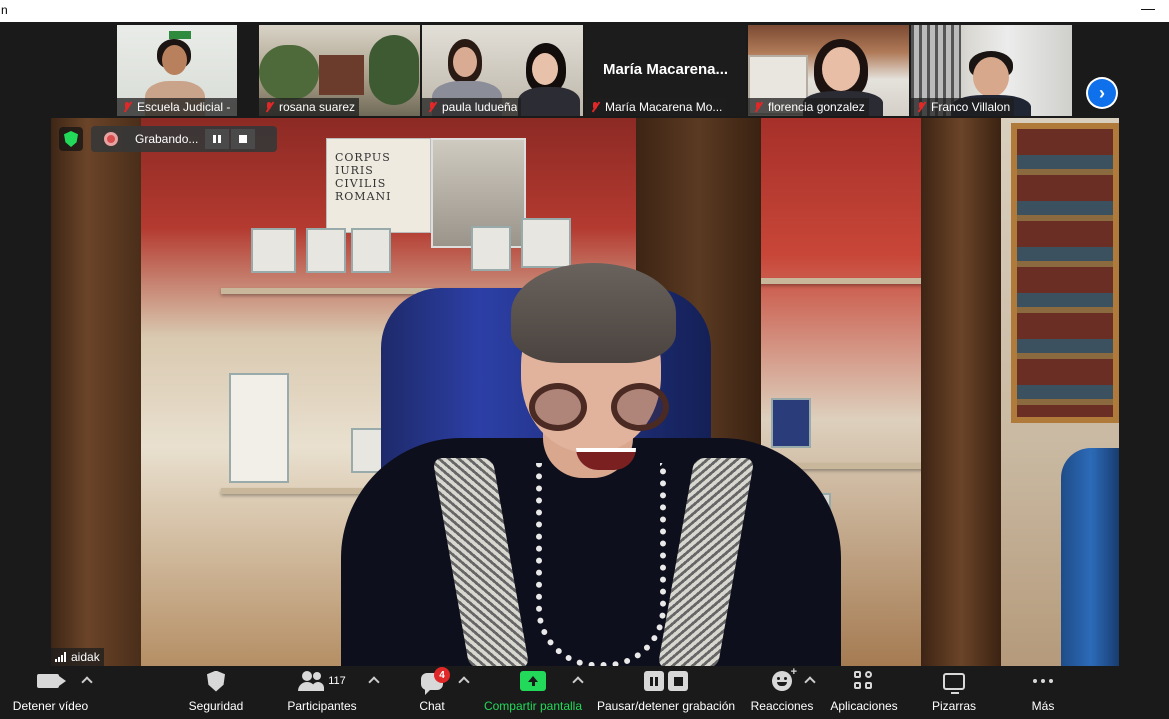  What do you see at coordinates (311, 681) in the screenshot?
I see `participants-icon` at bounding box center [311, 681].